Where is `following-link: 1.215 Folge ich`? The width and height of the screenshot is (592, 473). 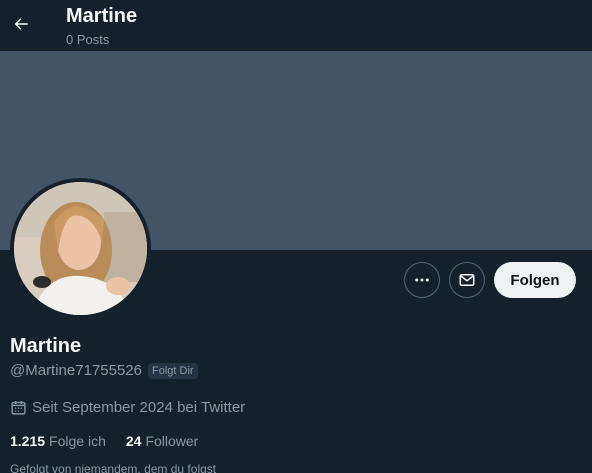 following-link: 1.215 Folge ich is located at coordinates (58, 441).